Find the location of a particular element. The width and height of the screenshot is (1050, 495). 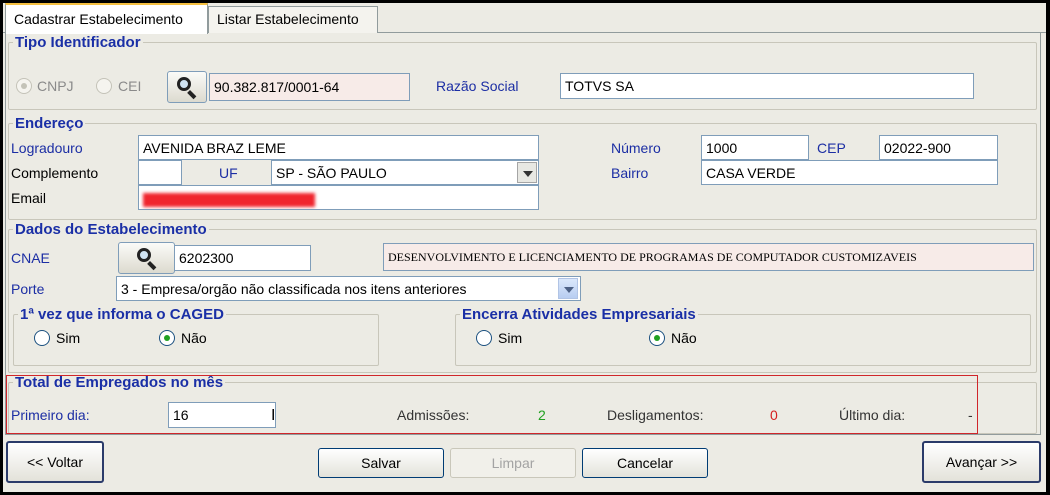

radio-caged-nao is located at coordinates (167, 338).